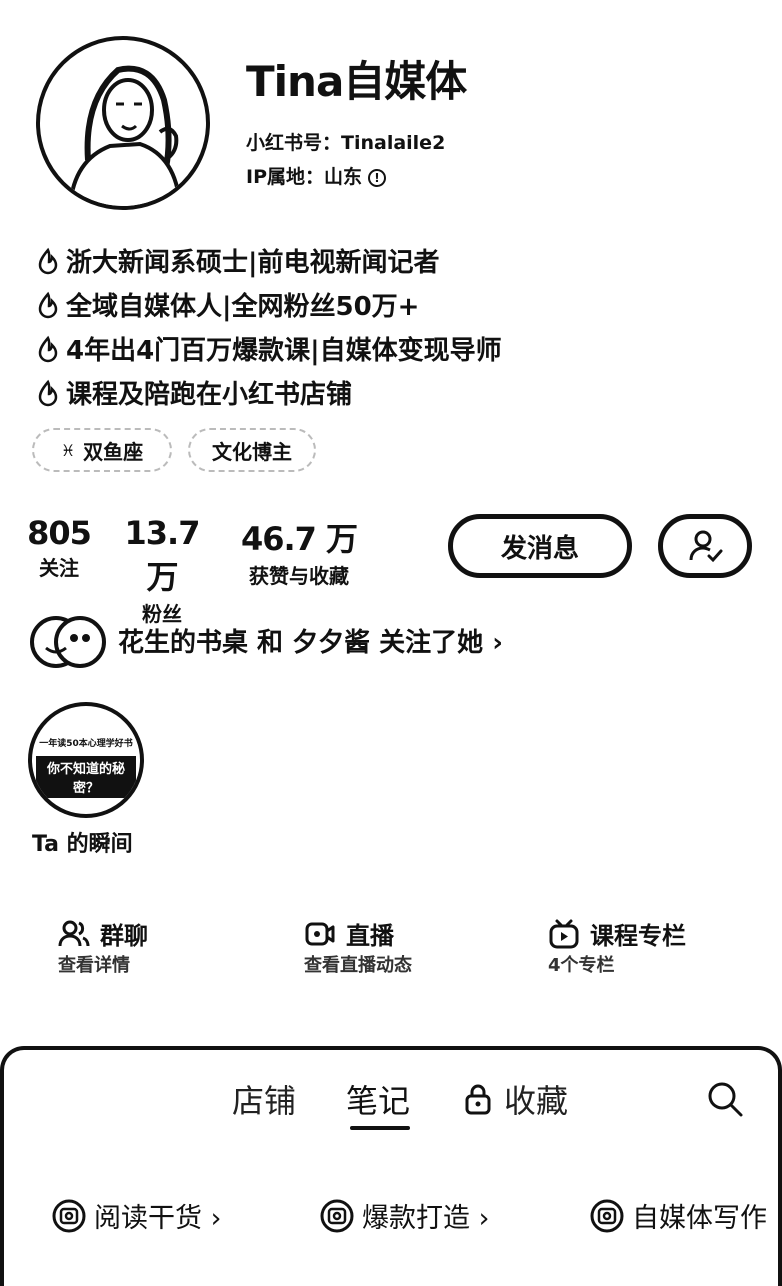  I want to click on stat-likes: 46.7 万 获赞与收藏, so click(299, 551).